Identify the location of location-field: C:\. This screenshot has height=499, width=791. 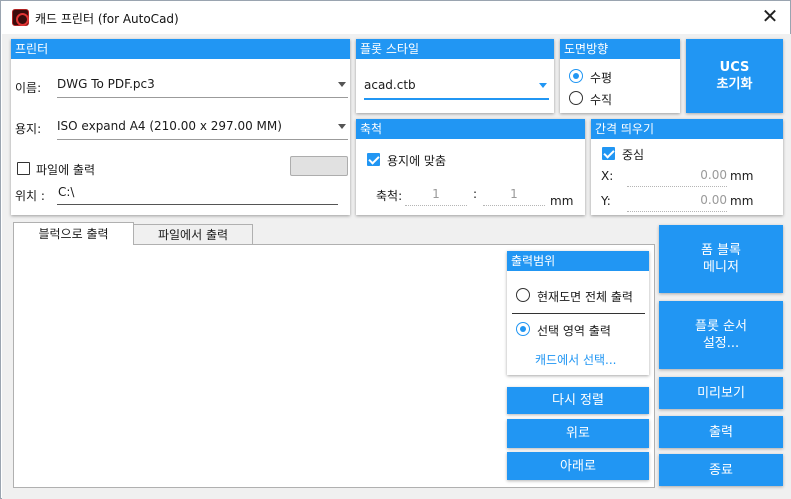
(197, 195).